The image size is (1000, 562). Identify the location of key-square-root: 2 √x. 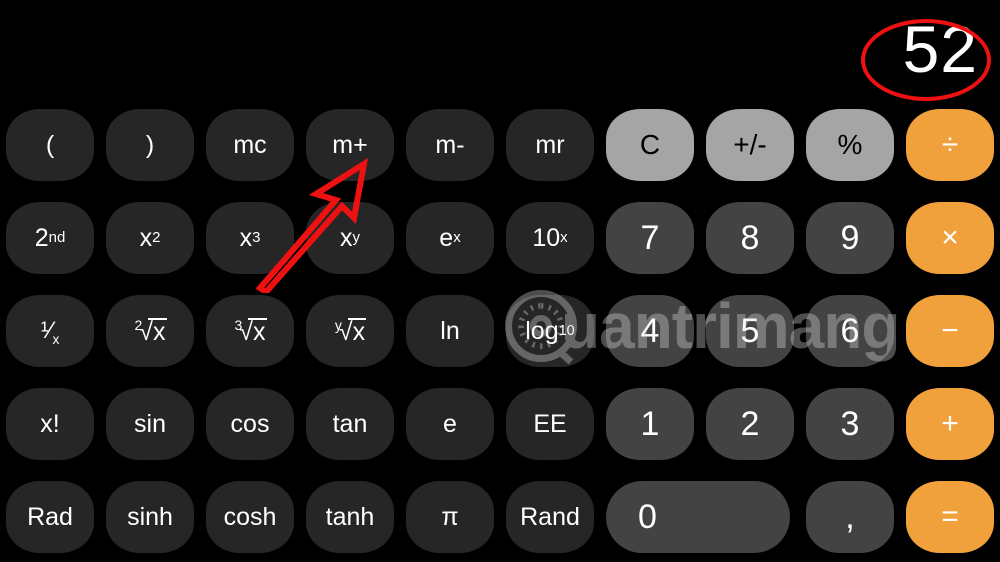
(150, 331).